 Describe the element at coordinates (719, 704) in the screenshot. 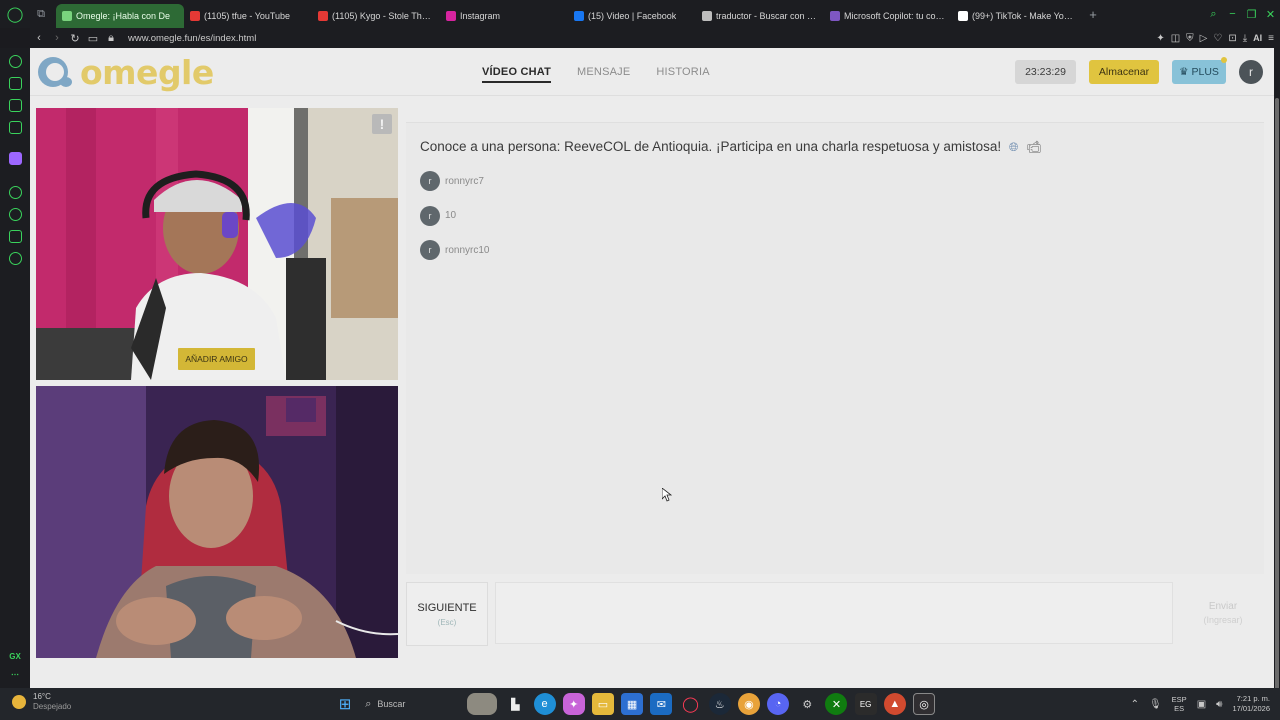

I see `steam-icon: ♨` at that location.